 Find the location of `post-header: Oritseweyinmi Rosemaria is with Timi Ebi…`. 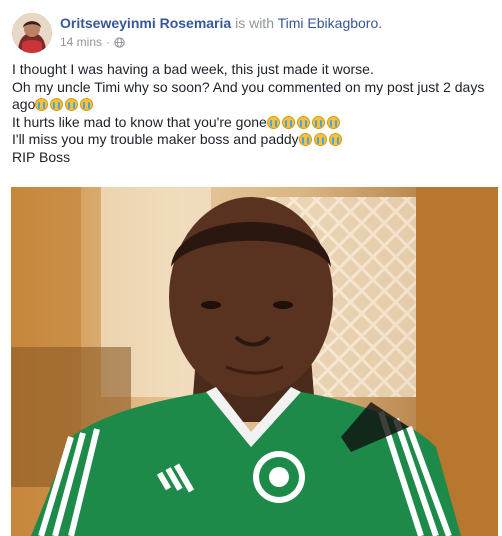

post-header: Oritseweyinmi Rosemaria is with Timi Ebi… is located at coordinates (221, 23).